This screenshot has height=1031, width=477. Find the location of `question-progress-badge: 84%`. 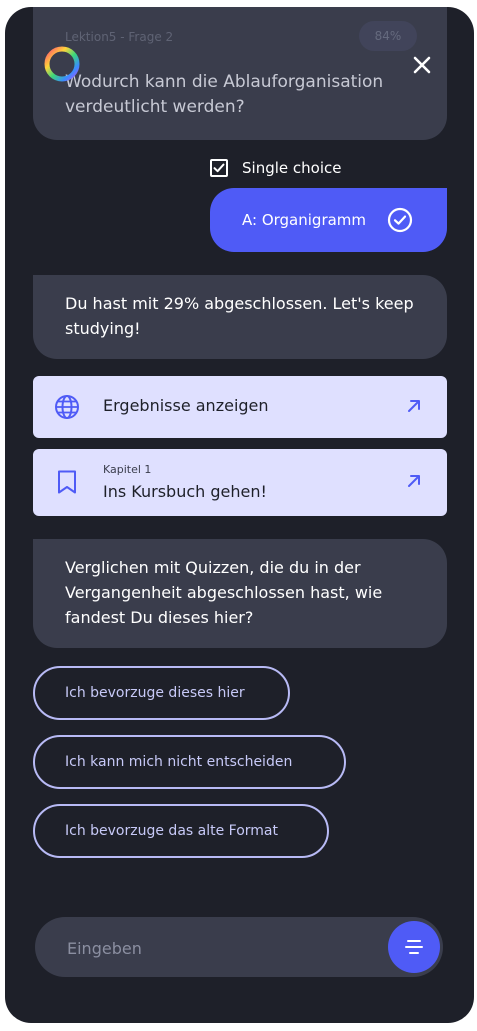

question-progress-badge: 84% is located at coordinates (388, 36).